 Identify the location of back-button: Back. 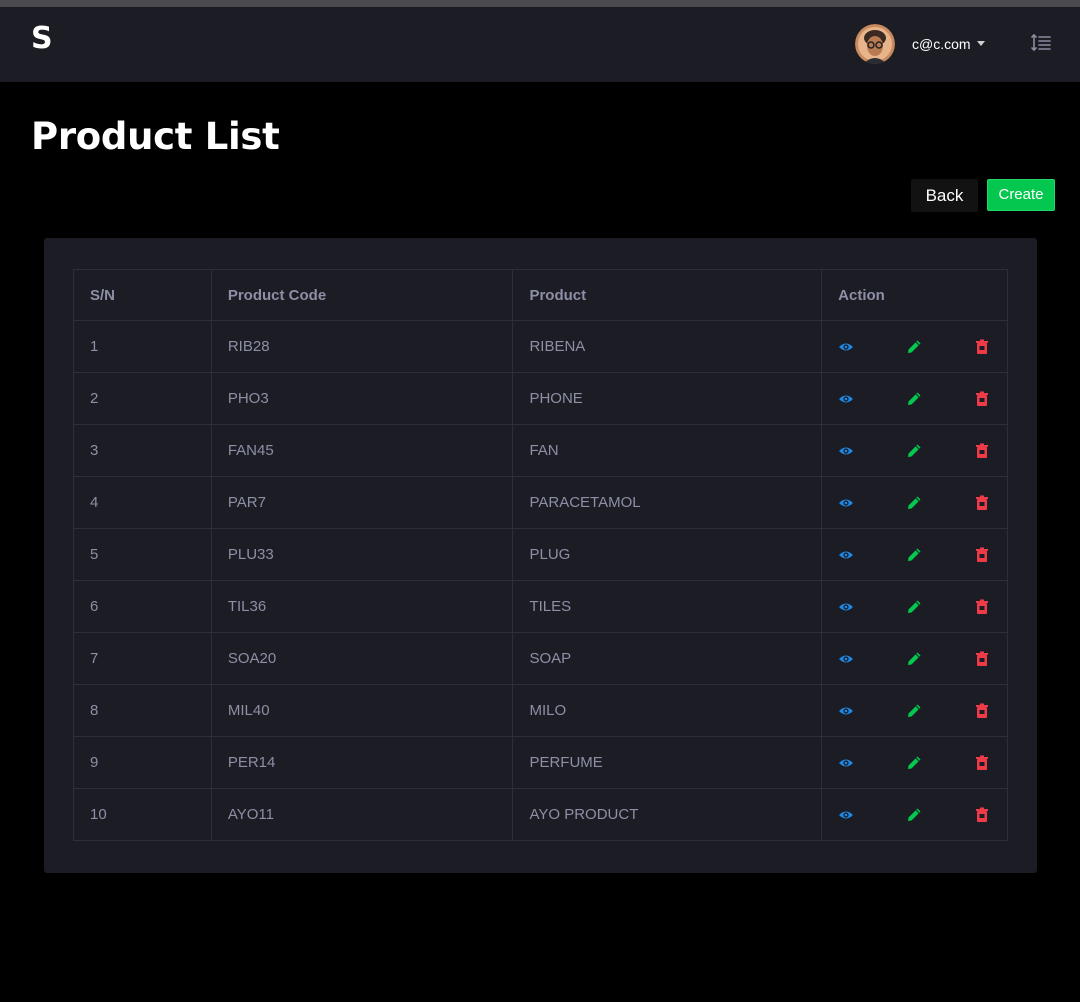
(944, 195).